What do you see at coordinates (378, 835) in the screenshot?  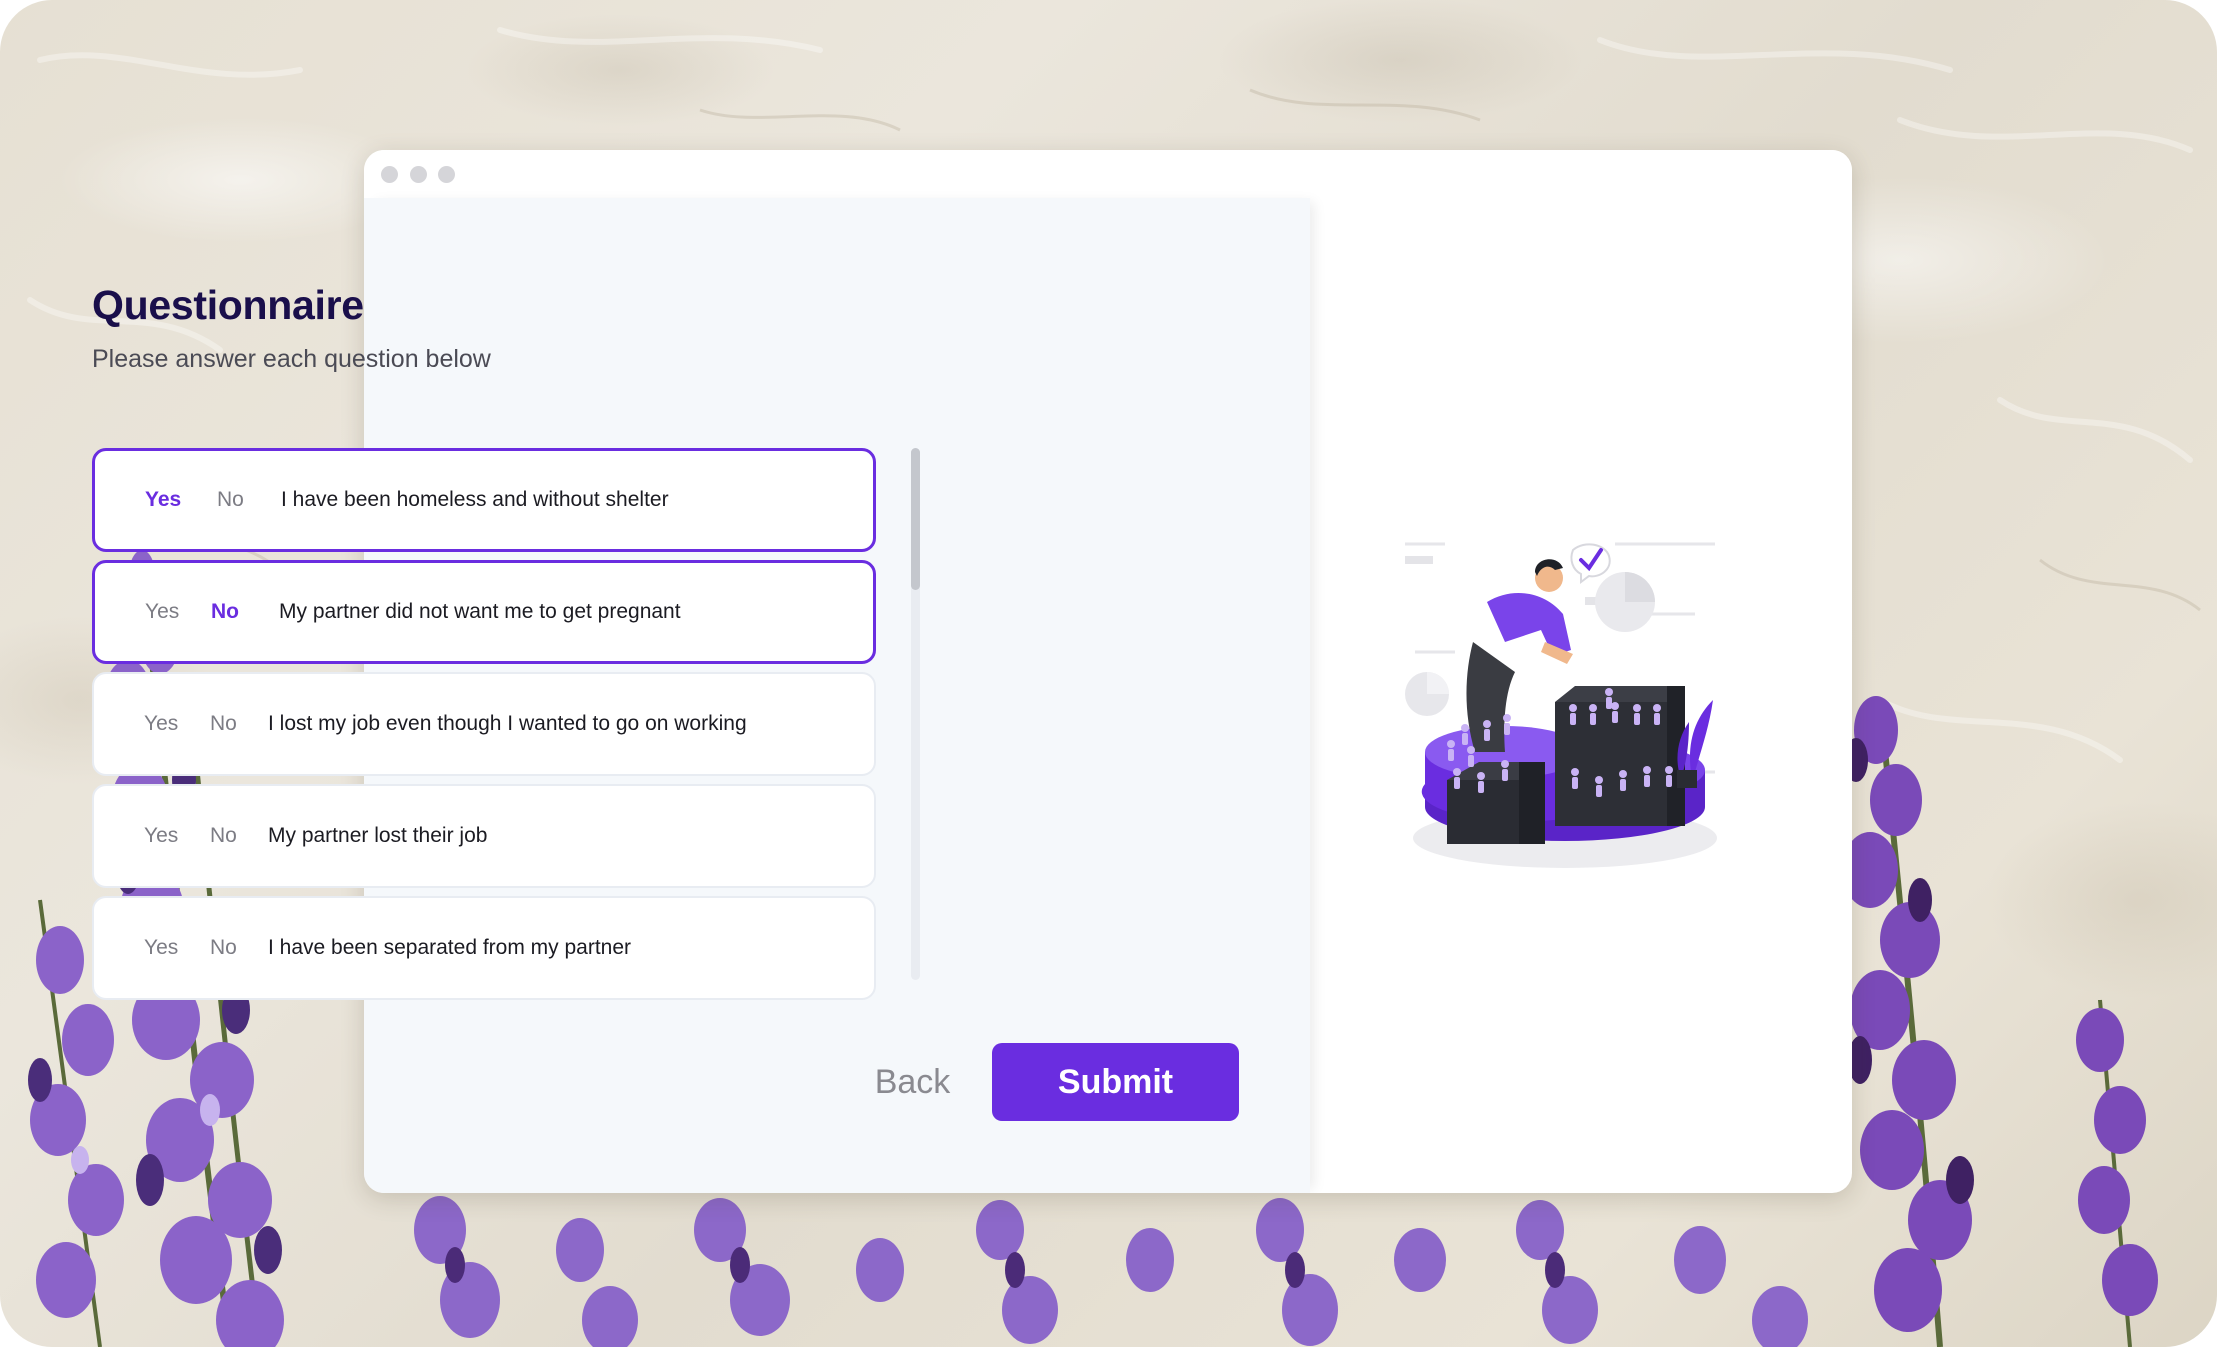 I see `question-text: My partner lost their job` at bounding box center [378, 835].